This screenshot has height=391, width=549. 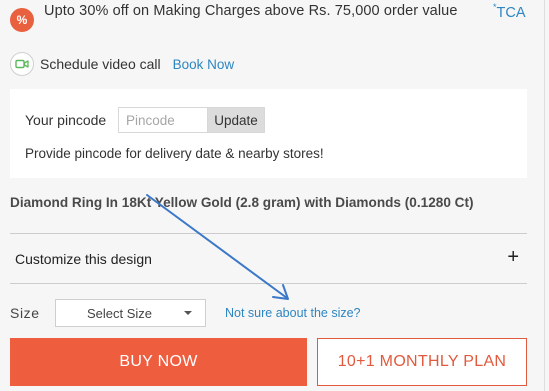 What do you see at coordinates (293, 313) in the screenshot?
I see `size-help-link: Not sure about the size?` at bounding box center [293, 313].